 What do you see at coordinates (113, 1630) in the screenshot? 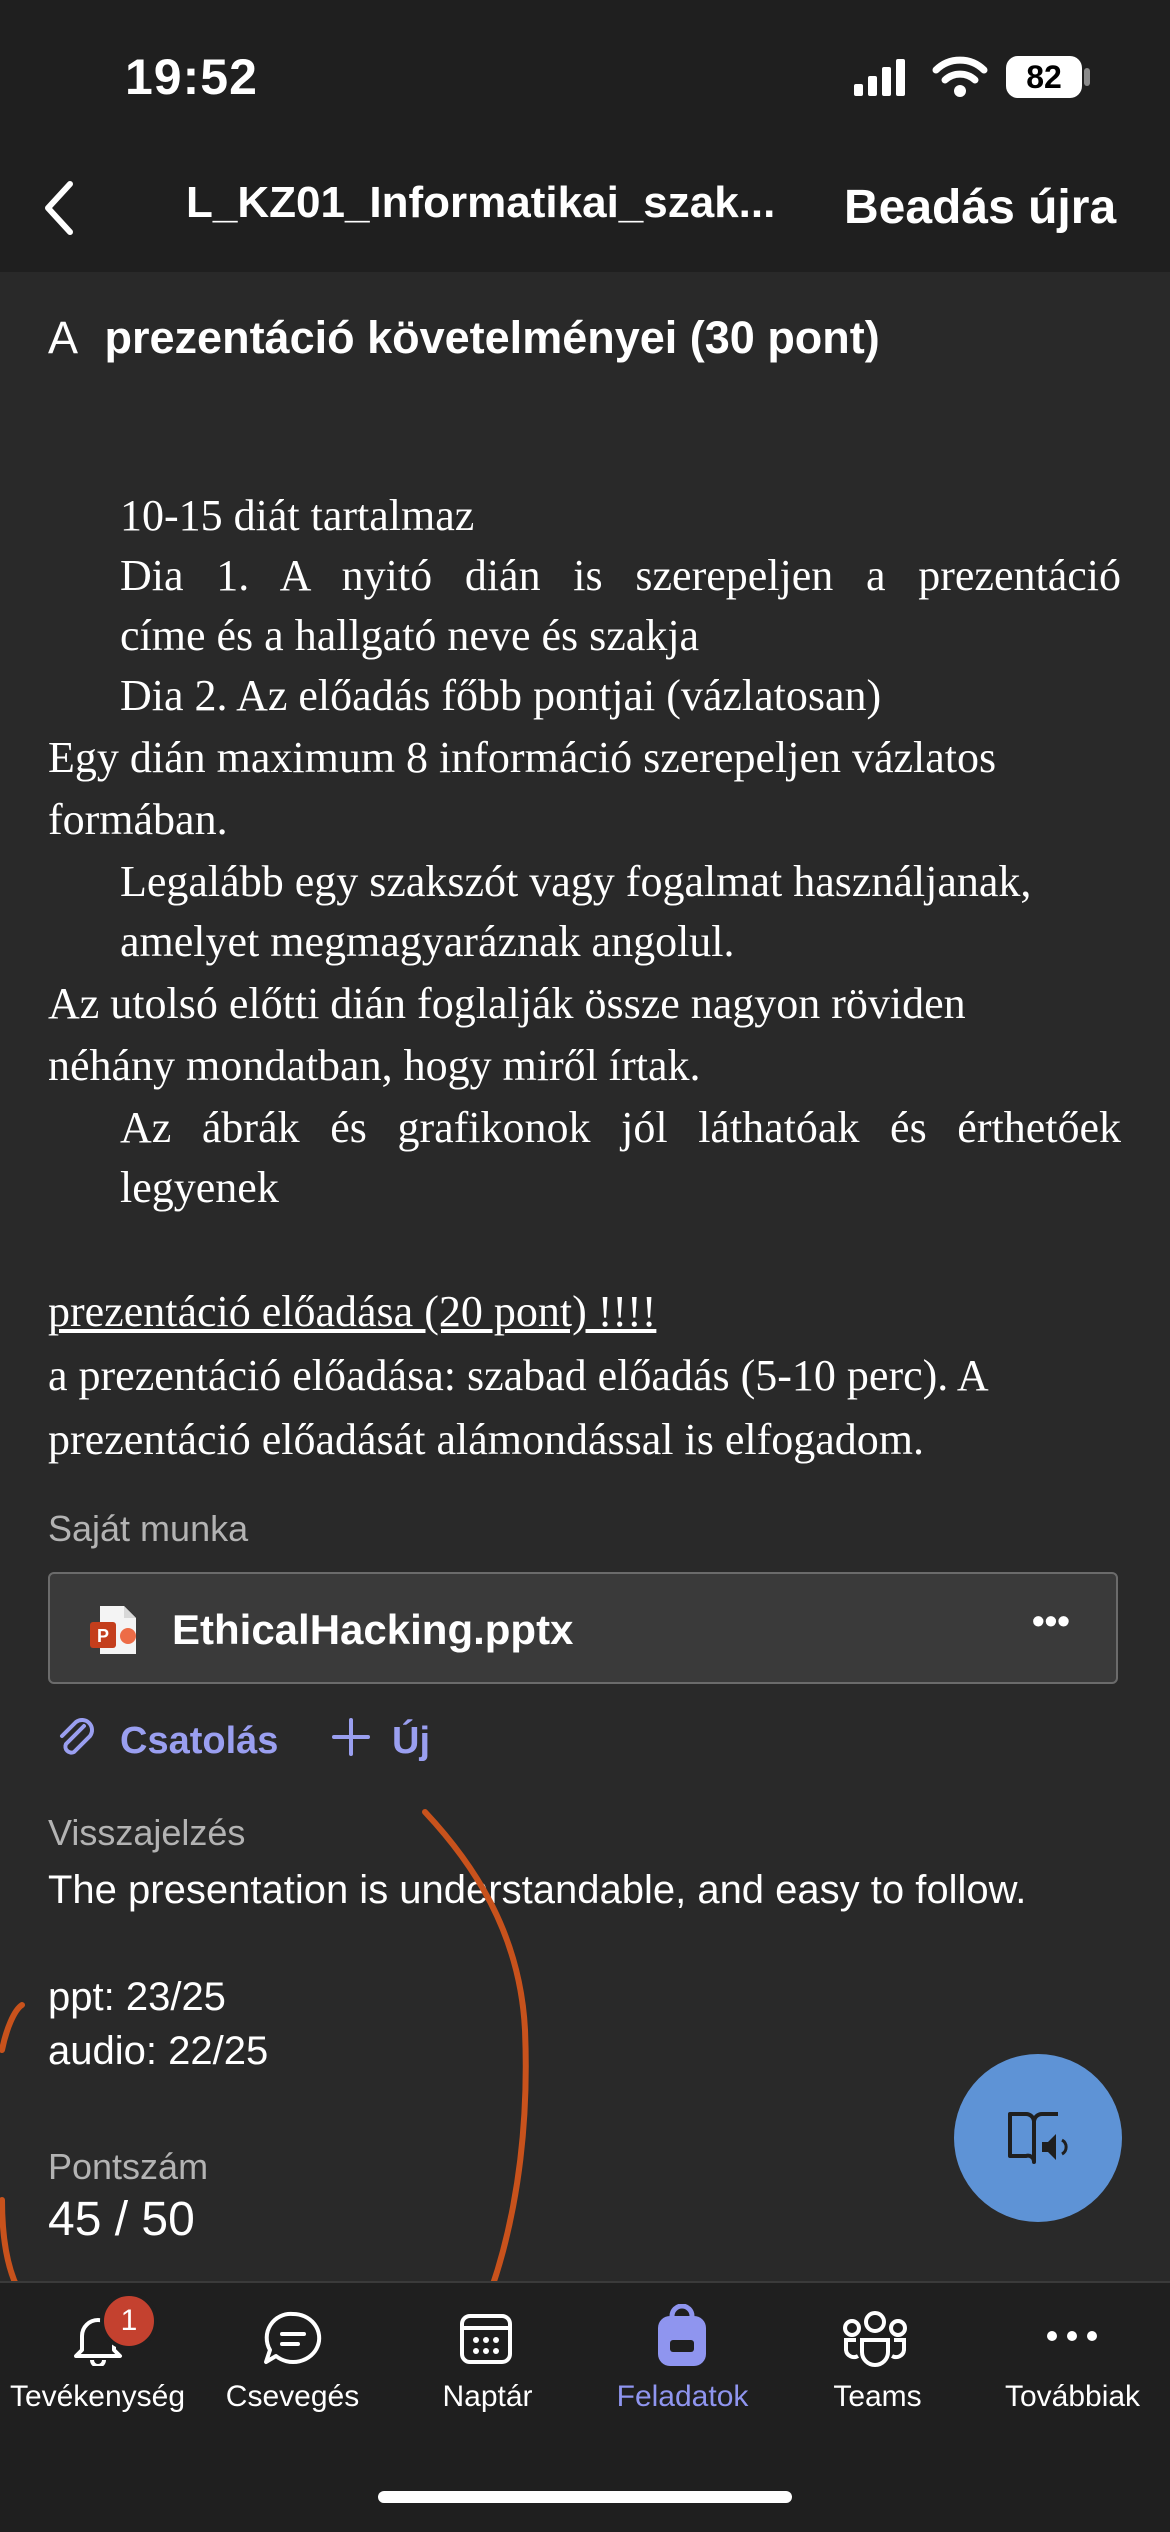
I see `powerpoint-file-icon: P` at bounding box center [113, 1630].